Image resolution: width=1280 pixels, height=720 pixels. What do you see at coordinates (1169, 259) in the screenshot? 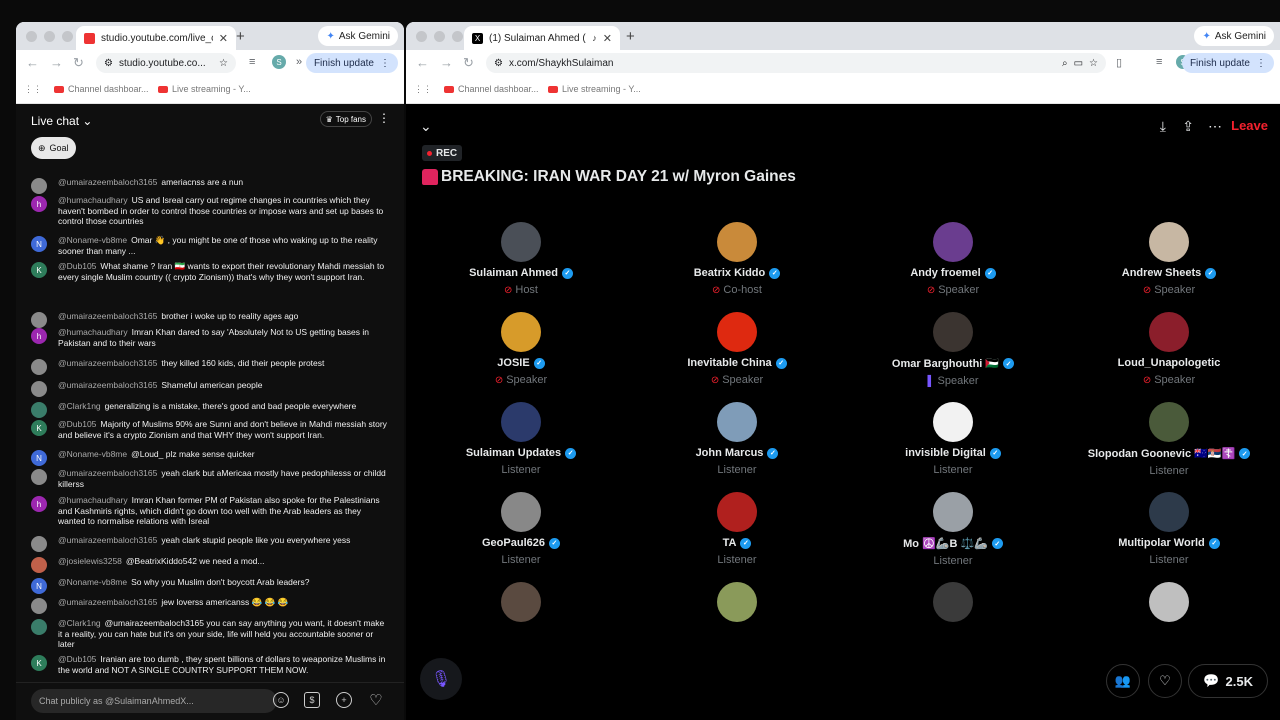
I see `participant: Andrew Sheets ✓ ⊘ Speaker` at bounding box center [1169, 259].